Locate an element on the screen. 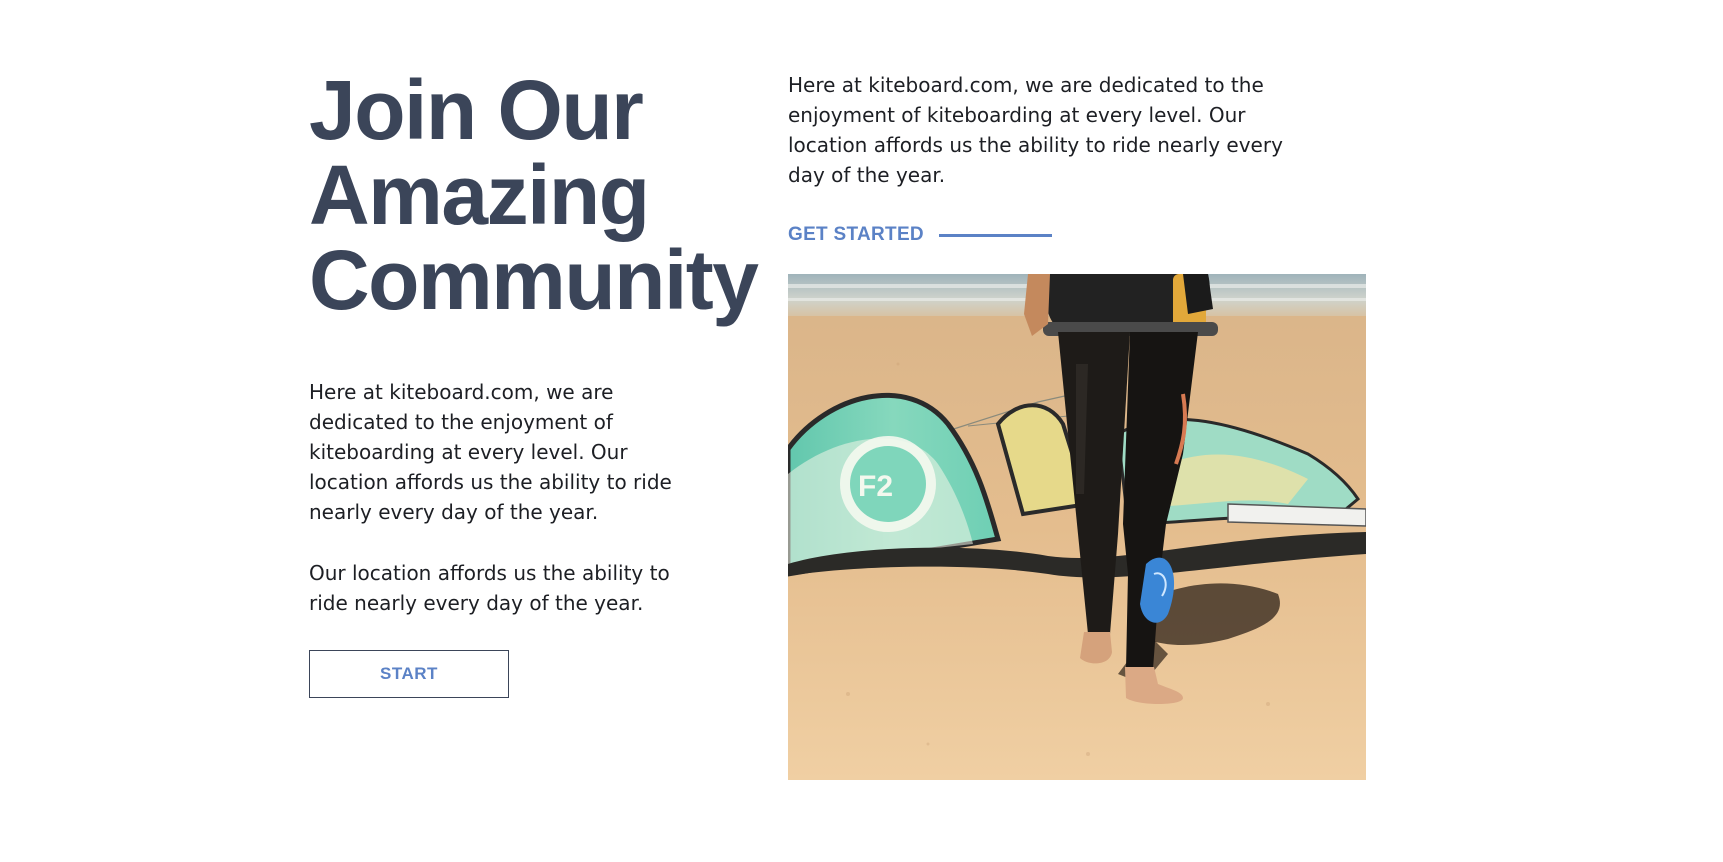 This screenshot has height=862, width=1723. start-button-label: START is located at coordinates (409, 673).